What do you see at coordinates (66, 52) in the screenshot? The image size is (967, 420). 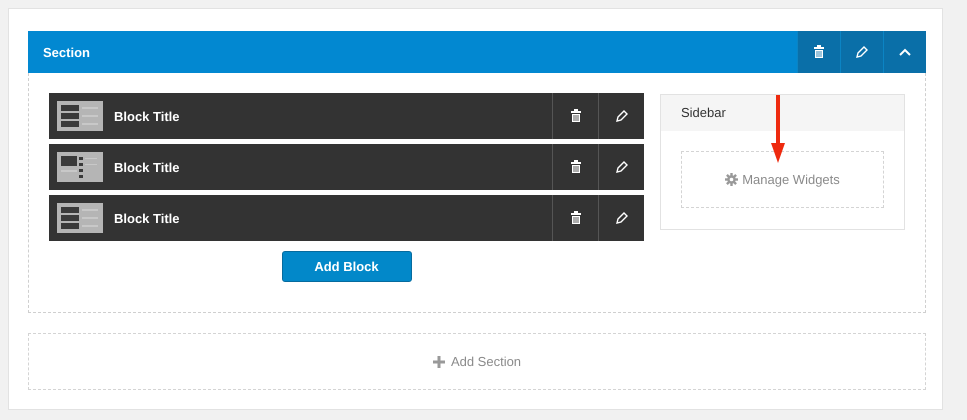 I see `section-title: Section` at bounding box center [66, 52].